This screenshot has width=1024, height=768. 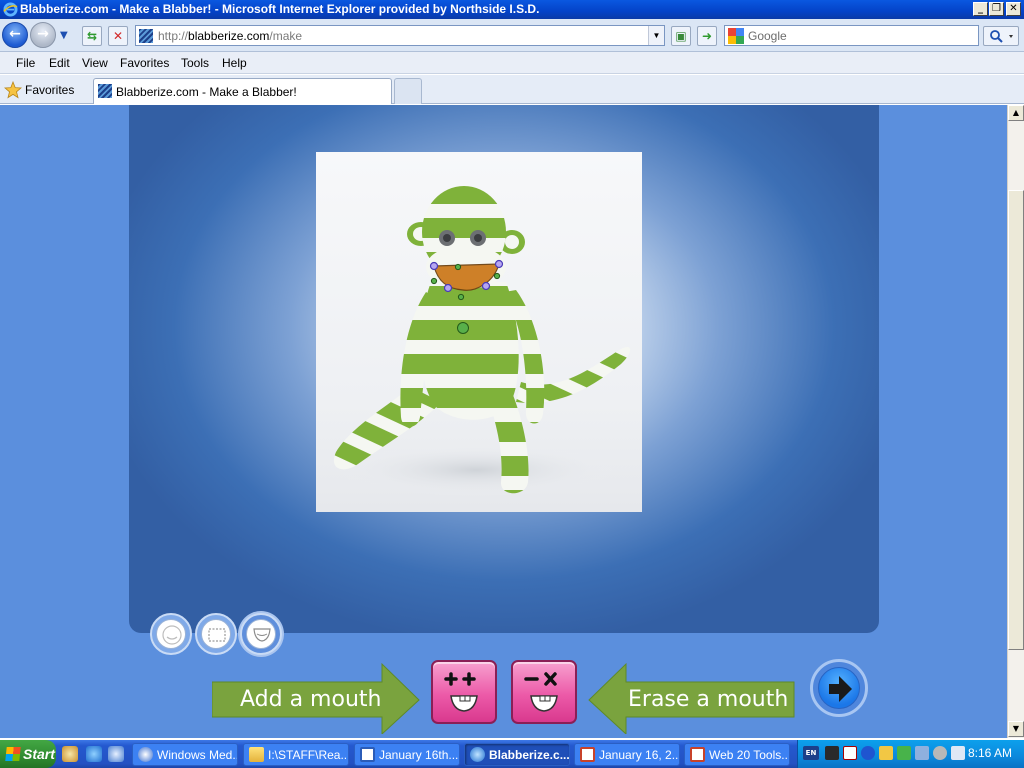 I want to click on tab-blabberize: Blabberize.com - Make a Blabber!, so click(x=242, y=91).